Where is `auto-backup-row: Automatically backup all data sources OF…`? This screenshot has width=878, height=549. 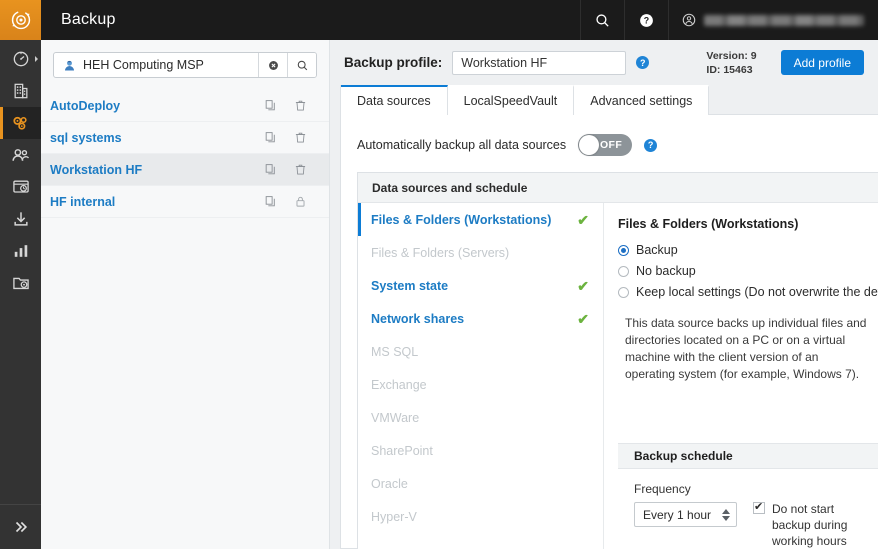 auto-backup-row: Automatically backup all data sources OF… is located at coordinates (609, 135).